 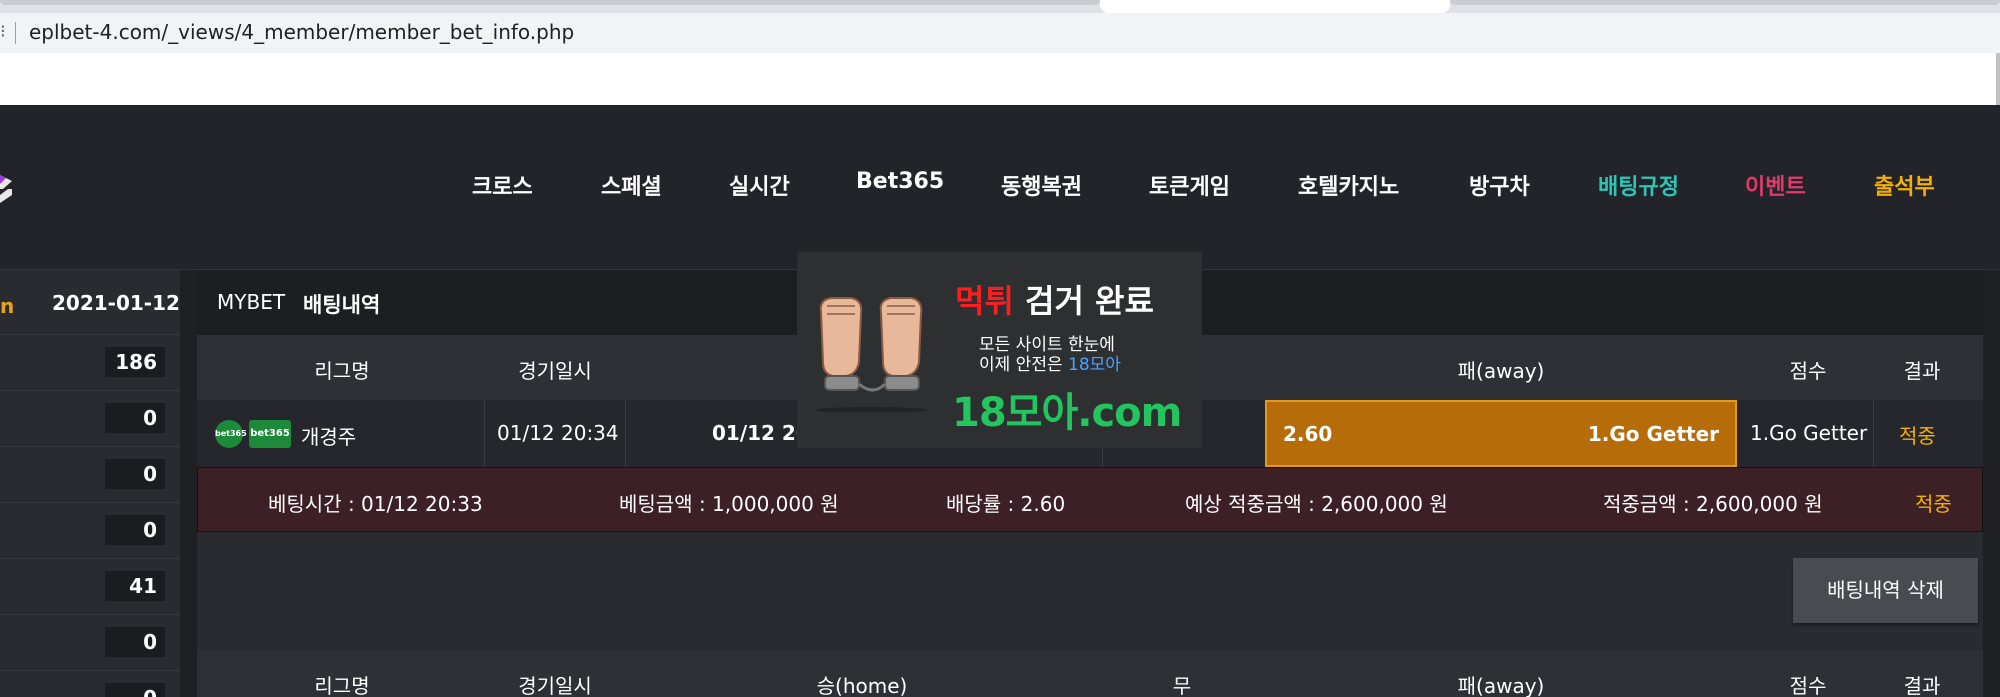 I want to click on sidebar-count-row: 41, so click(x=90, y=587).